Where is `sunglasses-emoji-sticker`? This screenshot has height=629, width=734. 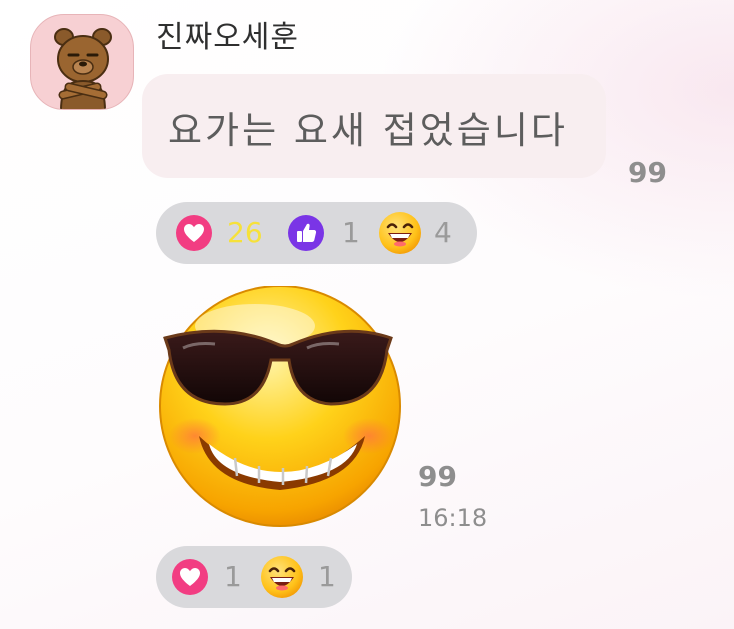 sunglasses-emoji-sticker is located at coordinates (280, 409).